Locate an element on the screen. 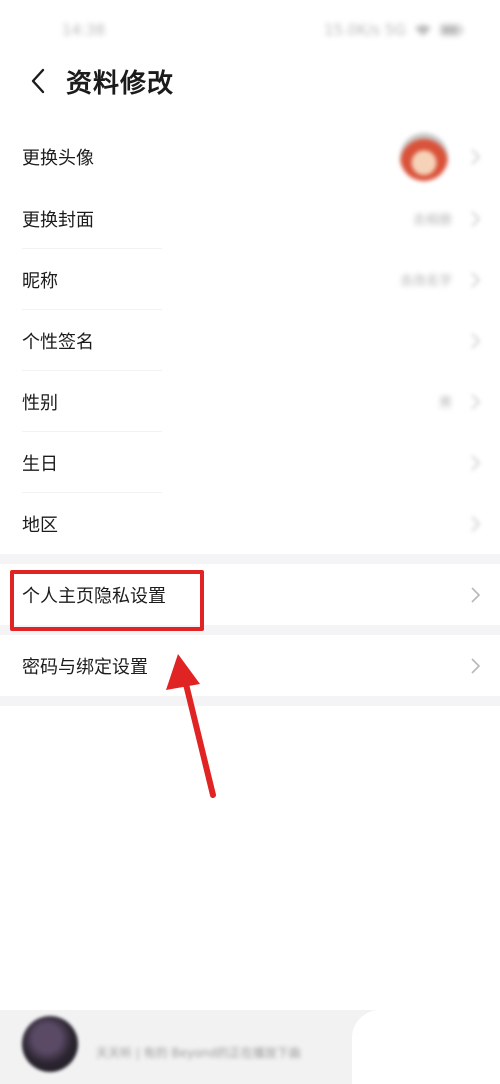 The height and width of the screenshot is (1084, 500). row-gender: 性别 男 is located at coordinates (250, 401).